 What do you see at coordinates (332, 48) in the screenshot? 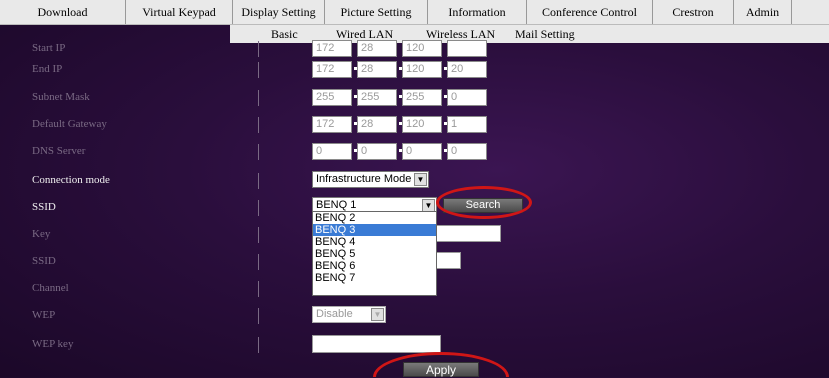
I see `start-ip-octet-1: 172` at bounding box center [332, 48].